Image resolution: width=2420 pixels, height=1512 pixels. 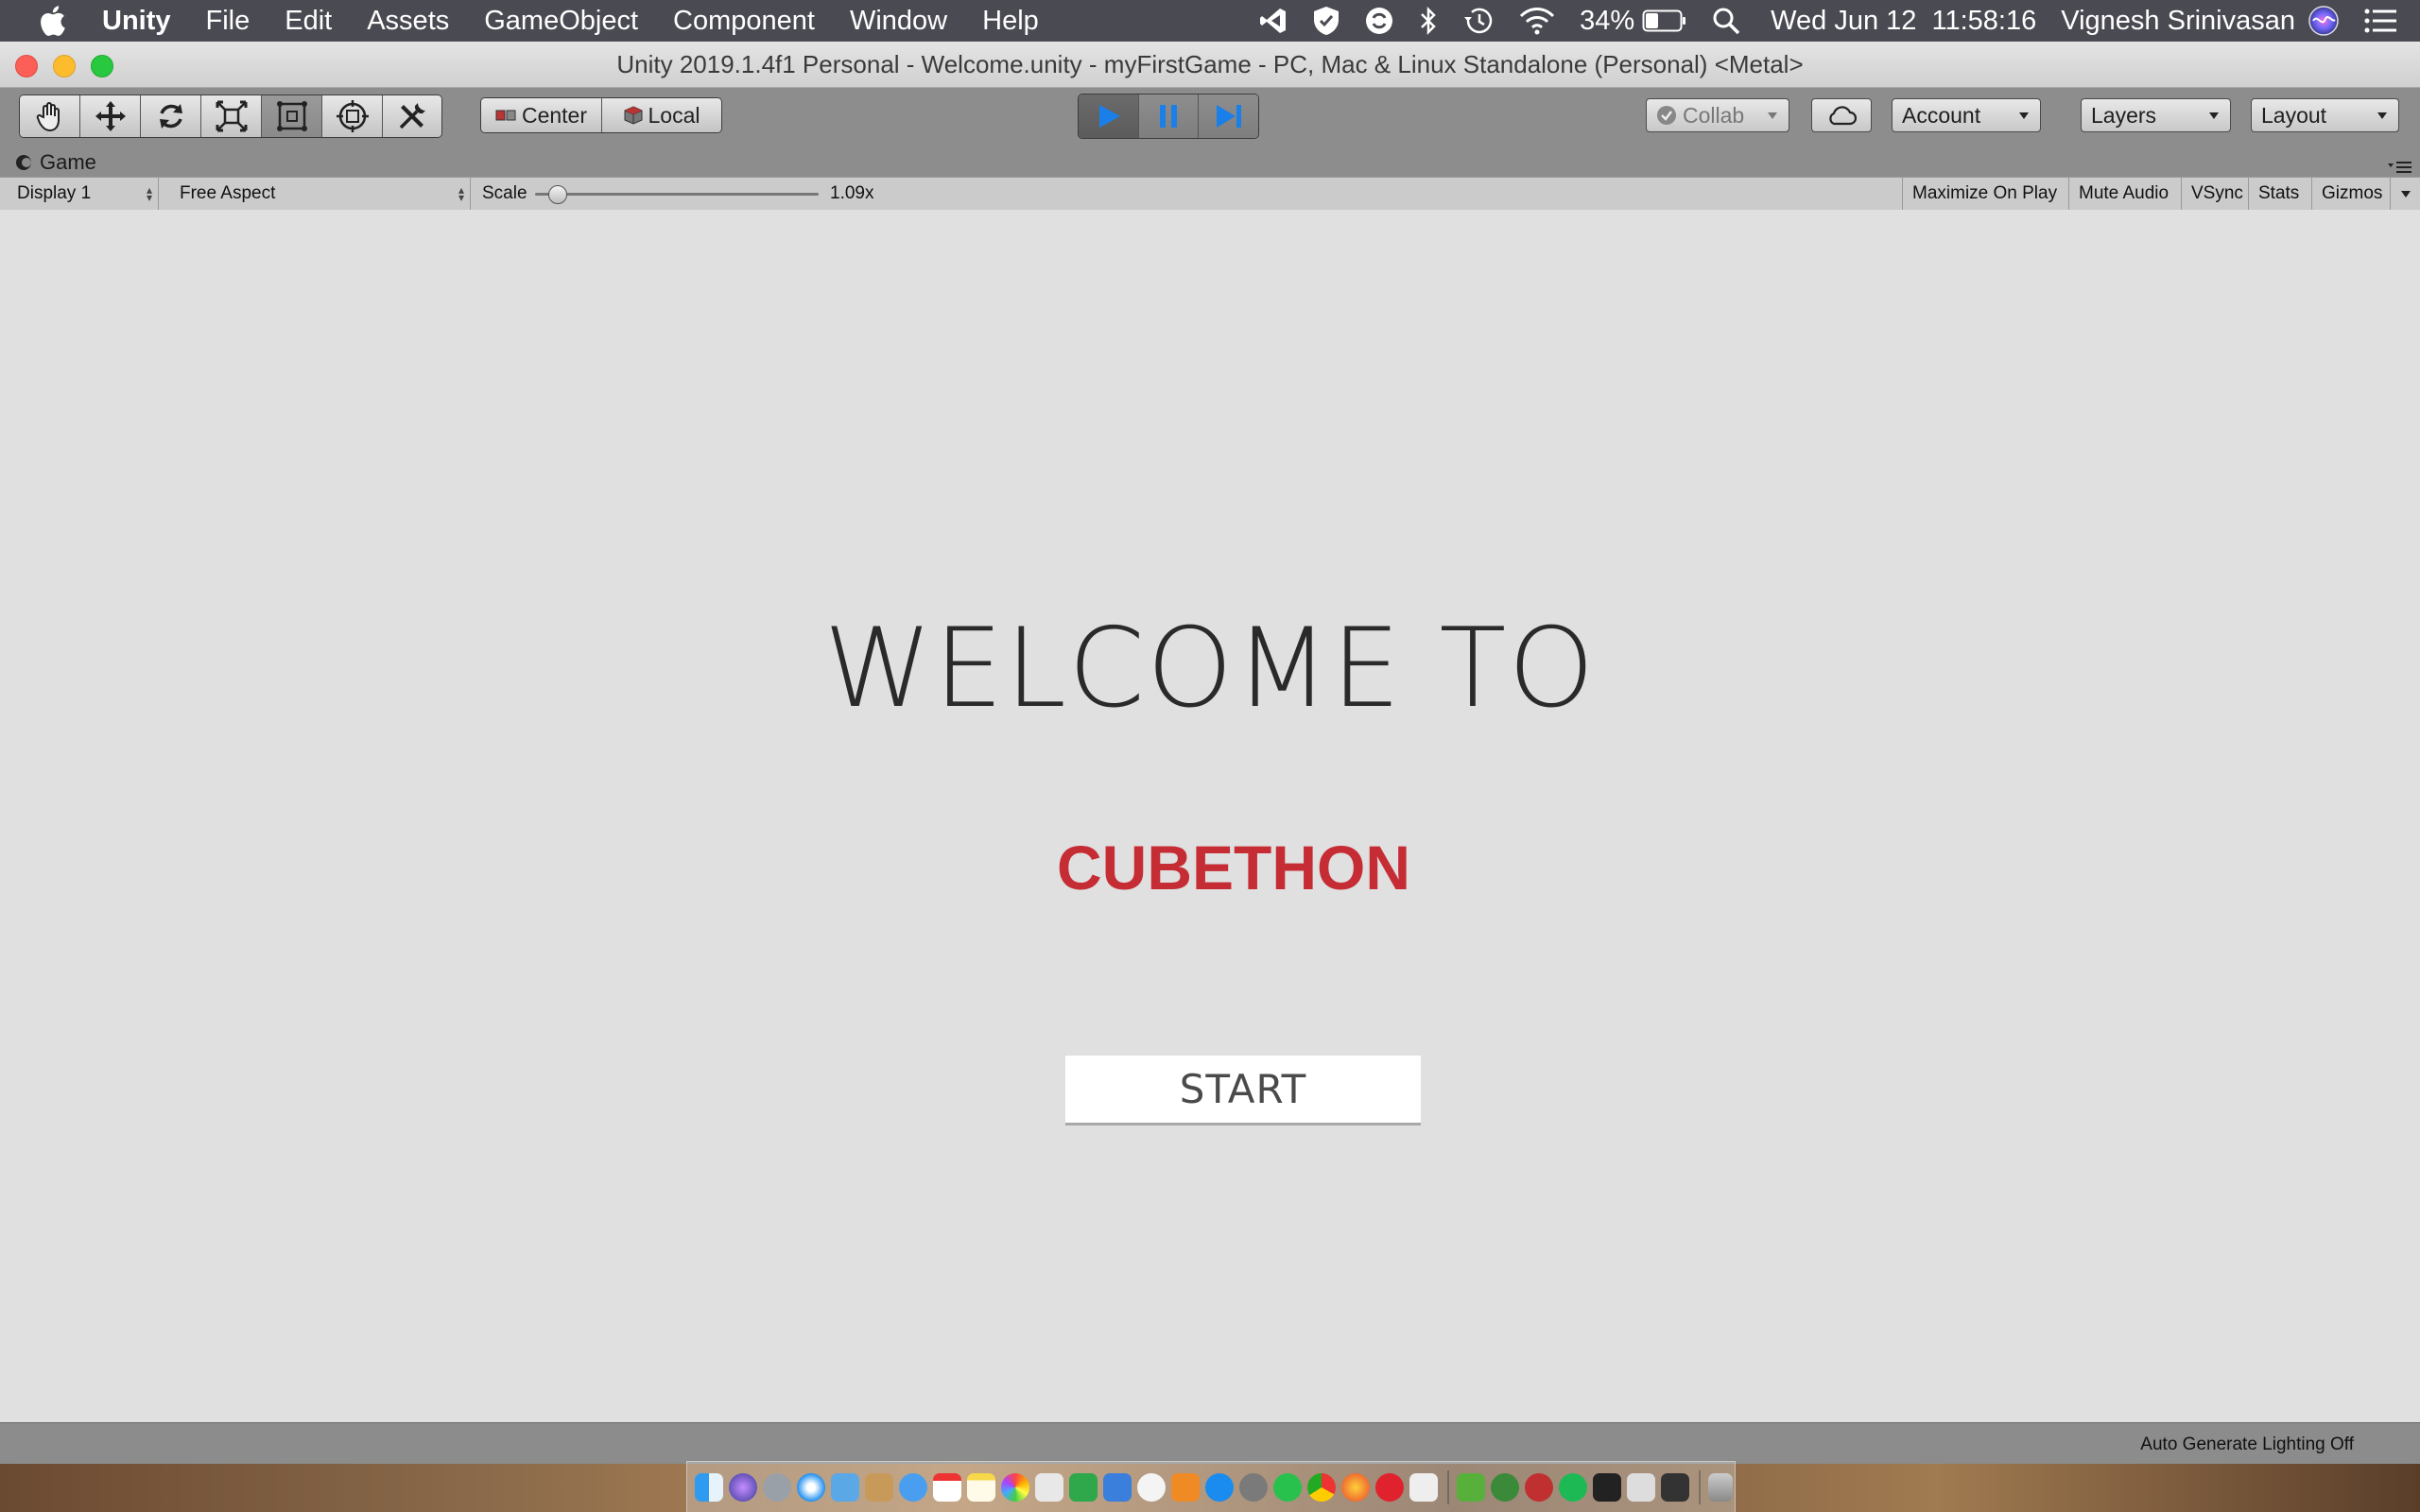 What do you see at coordinates (1607, 21) in the screenshot?
I see `battery-percent: 34%` at bounding box center [1607, 21].